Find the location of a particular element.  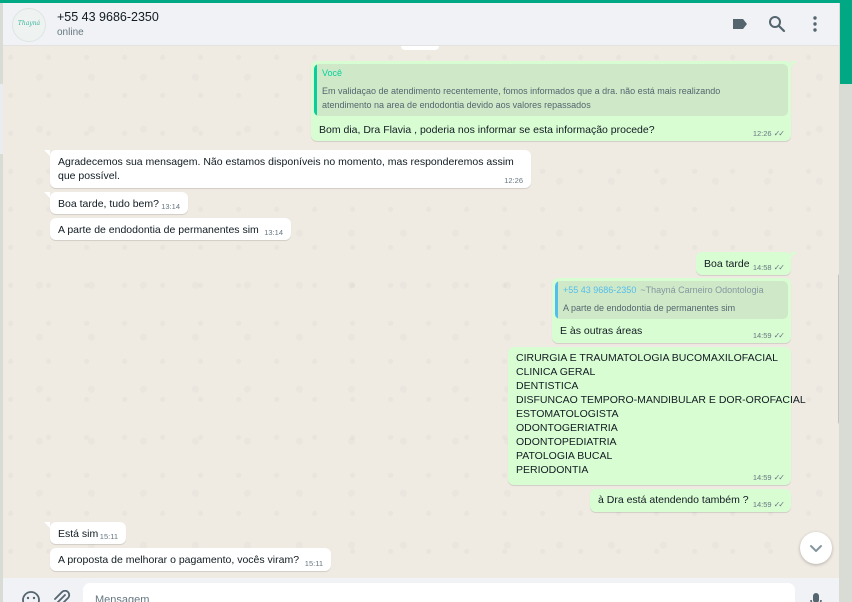

search-icon is located at coordinates (777, 24).